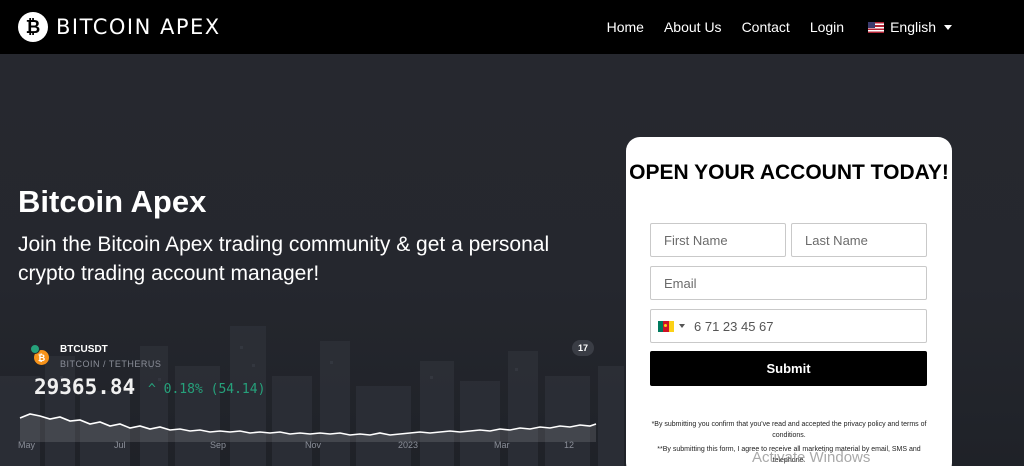 The width and height of the screenshot is (1024, 466). What do you see at coordinates (718, 240) in the screenshot?
I see `first-name-field` at bounding box center [718, 240].